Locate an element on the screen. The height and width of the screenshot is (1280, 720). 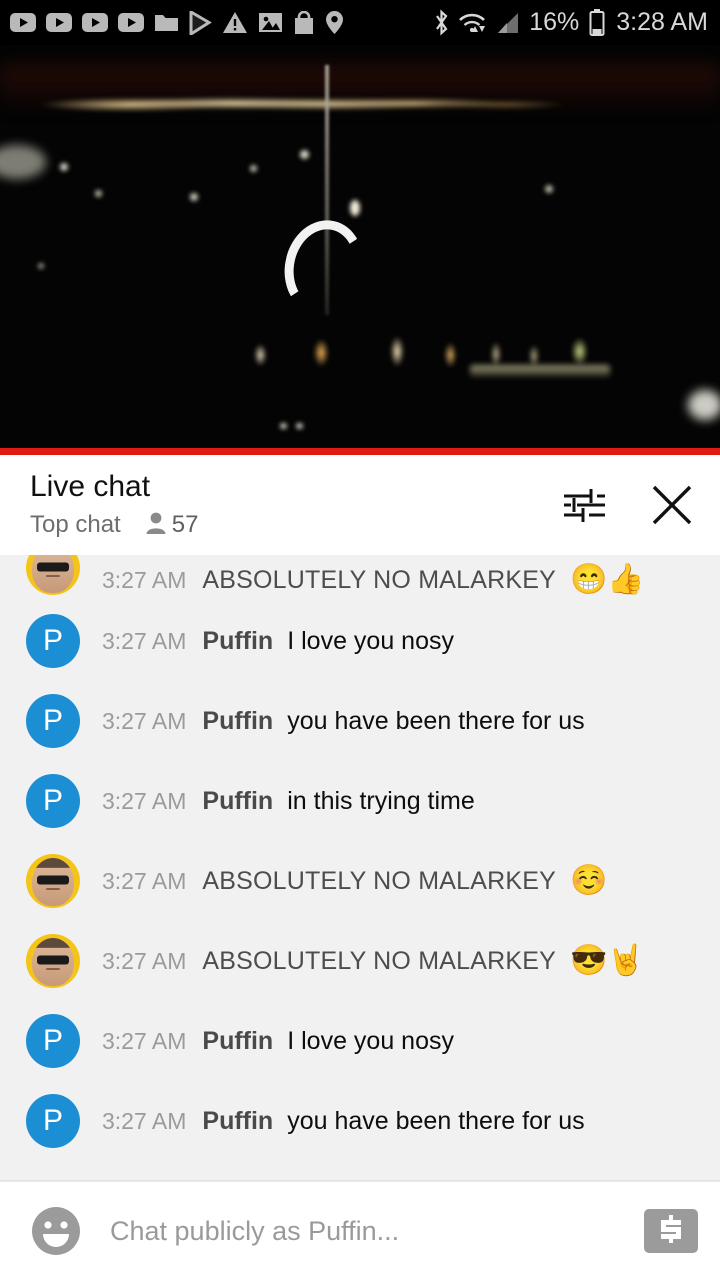
play-store-icon is located at coordinates (200, 22).